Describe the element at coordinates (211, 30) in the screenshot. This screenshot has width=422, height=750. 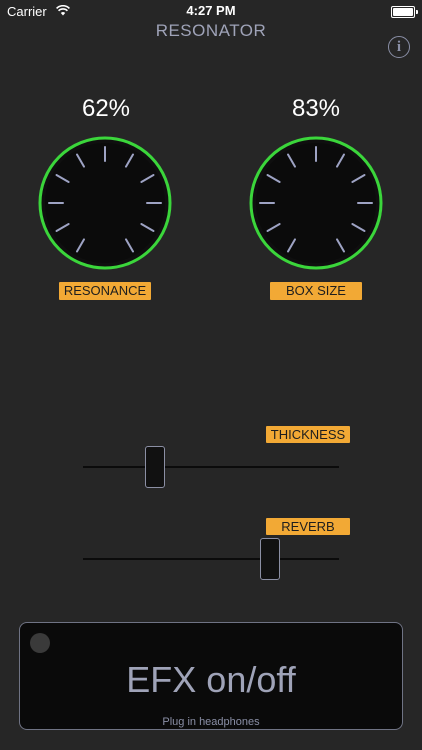
I see `app-title: RESONATOR` at that location.